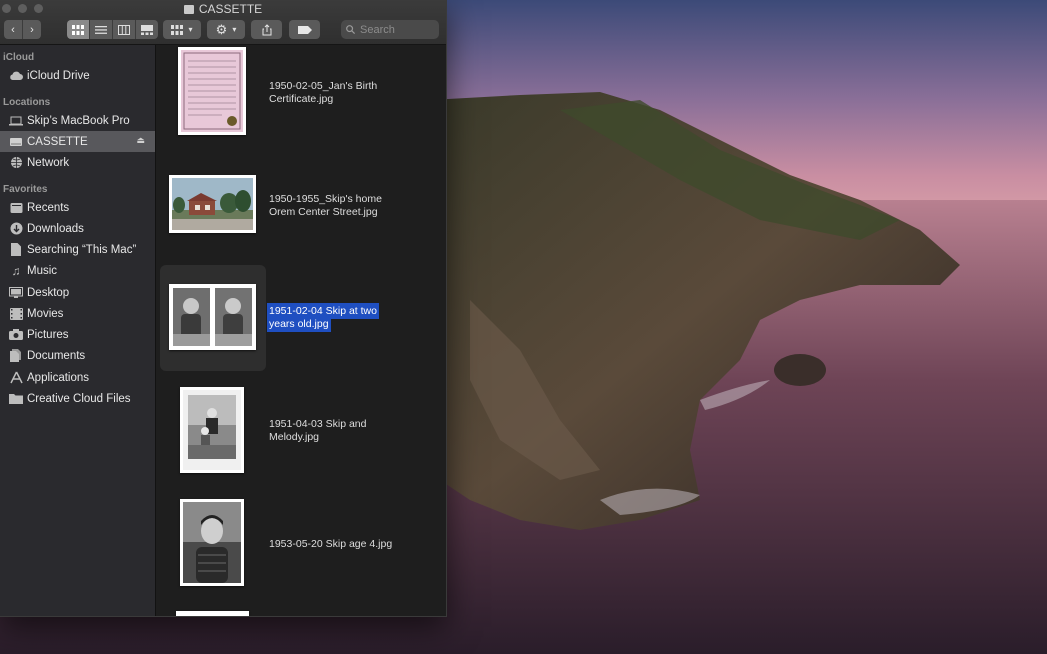 The height and width of the screenshot is (654, 1047). What do you see at coordinates (301, 99) in the screenshot?
I see `file-name-line: Certificate.jpg` at bounding box center [301, 99].